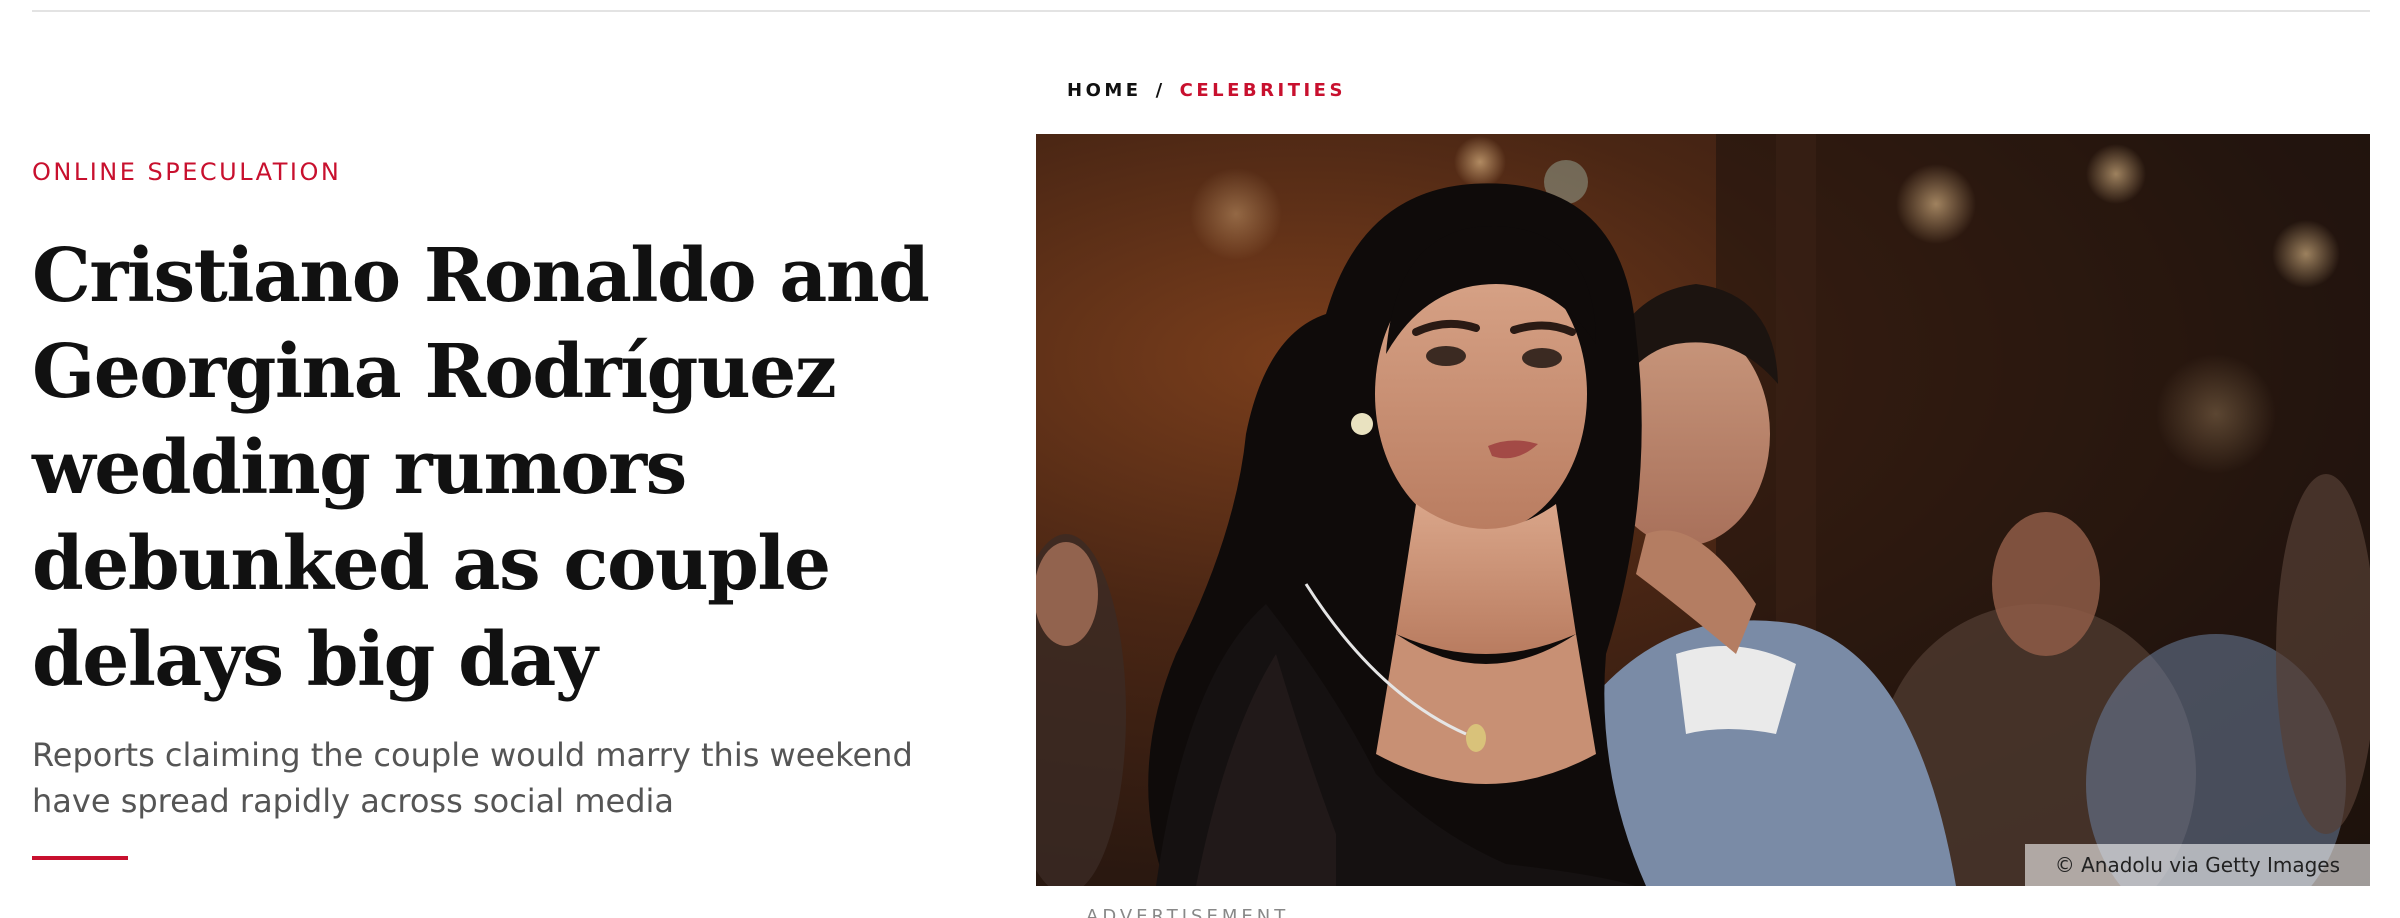 The width and height of the screenshot is (2400, 918). I want to click on accent-divider, so click(80, 858).